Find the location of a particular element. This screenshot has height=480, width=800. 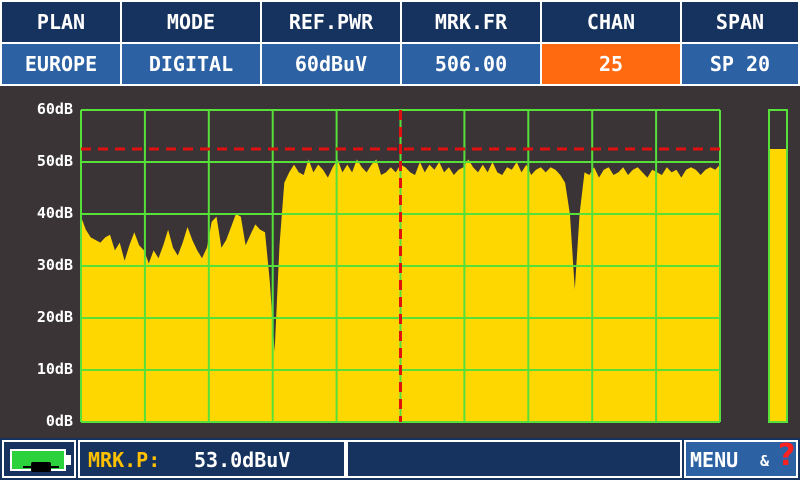

plan-value: EUROPE is located at coordinates (61, 64).